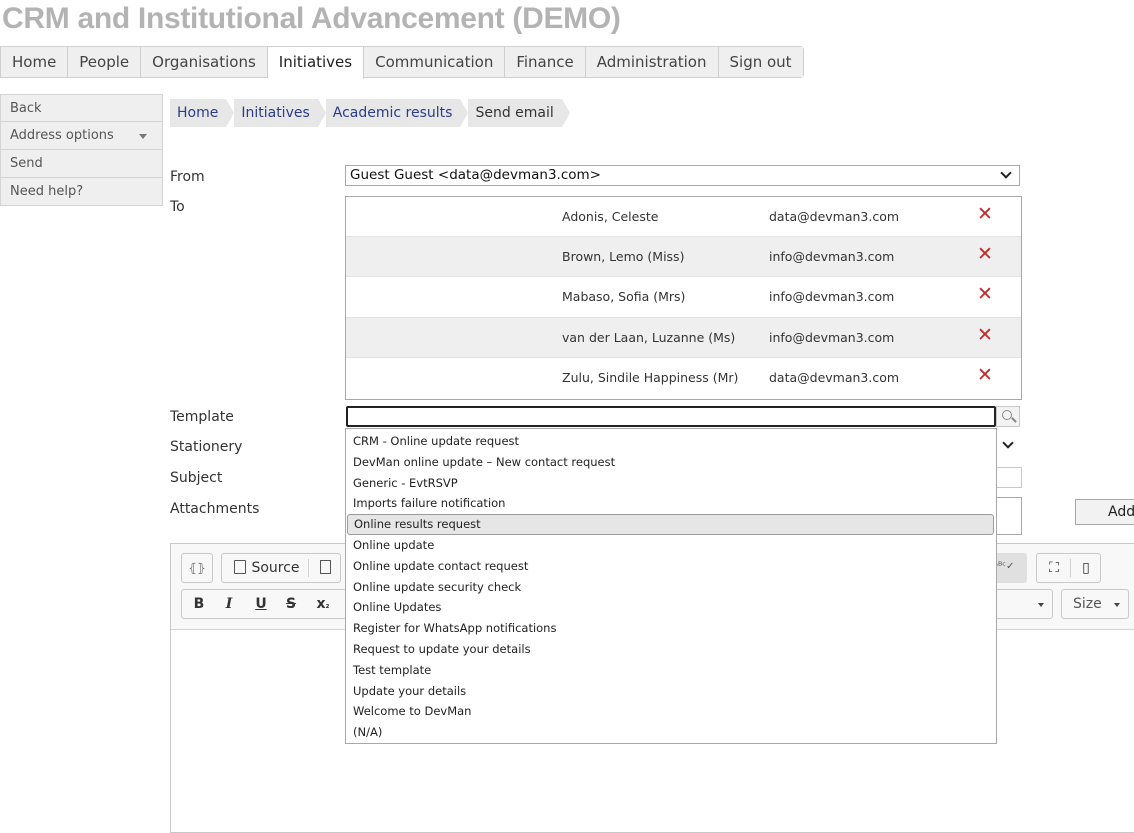 The height and width of the screenshot is (833, 1134). I want to click on toolbar-group-source: Source, so click(281, 568).